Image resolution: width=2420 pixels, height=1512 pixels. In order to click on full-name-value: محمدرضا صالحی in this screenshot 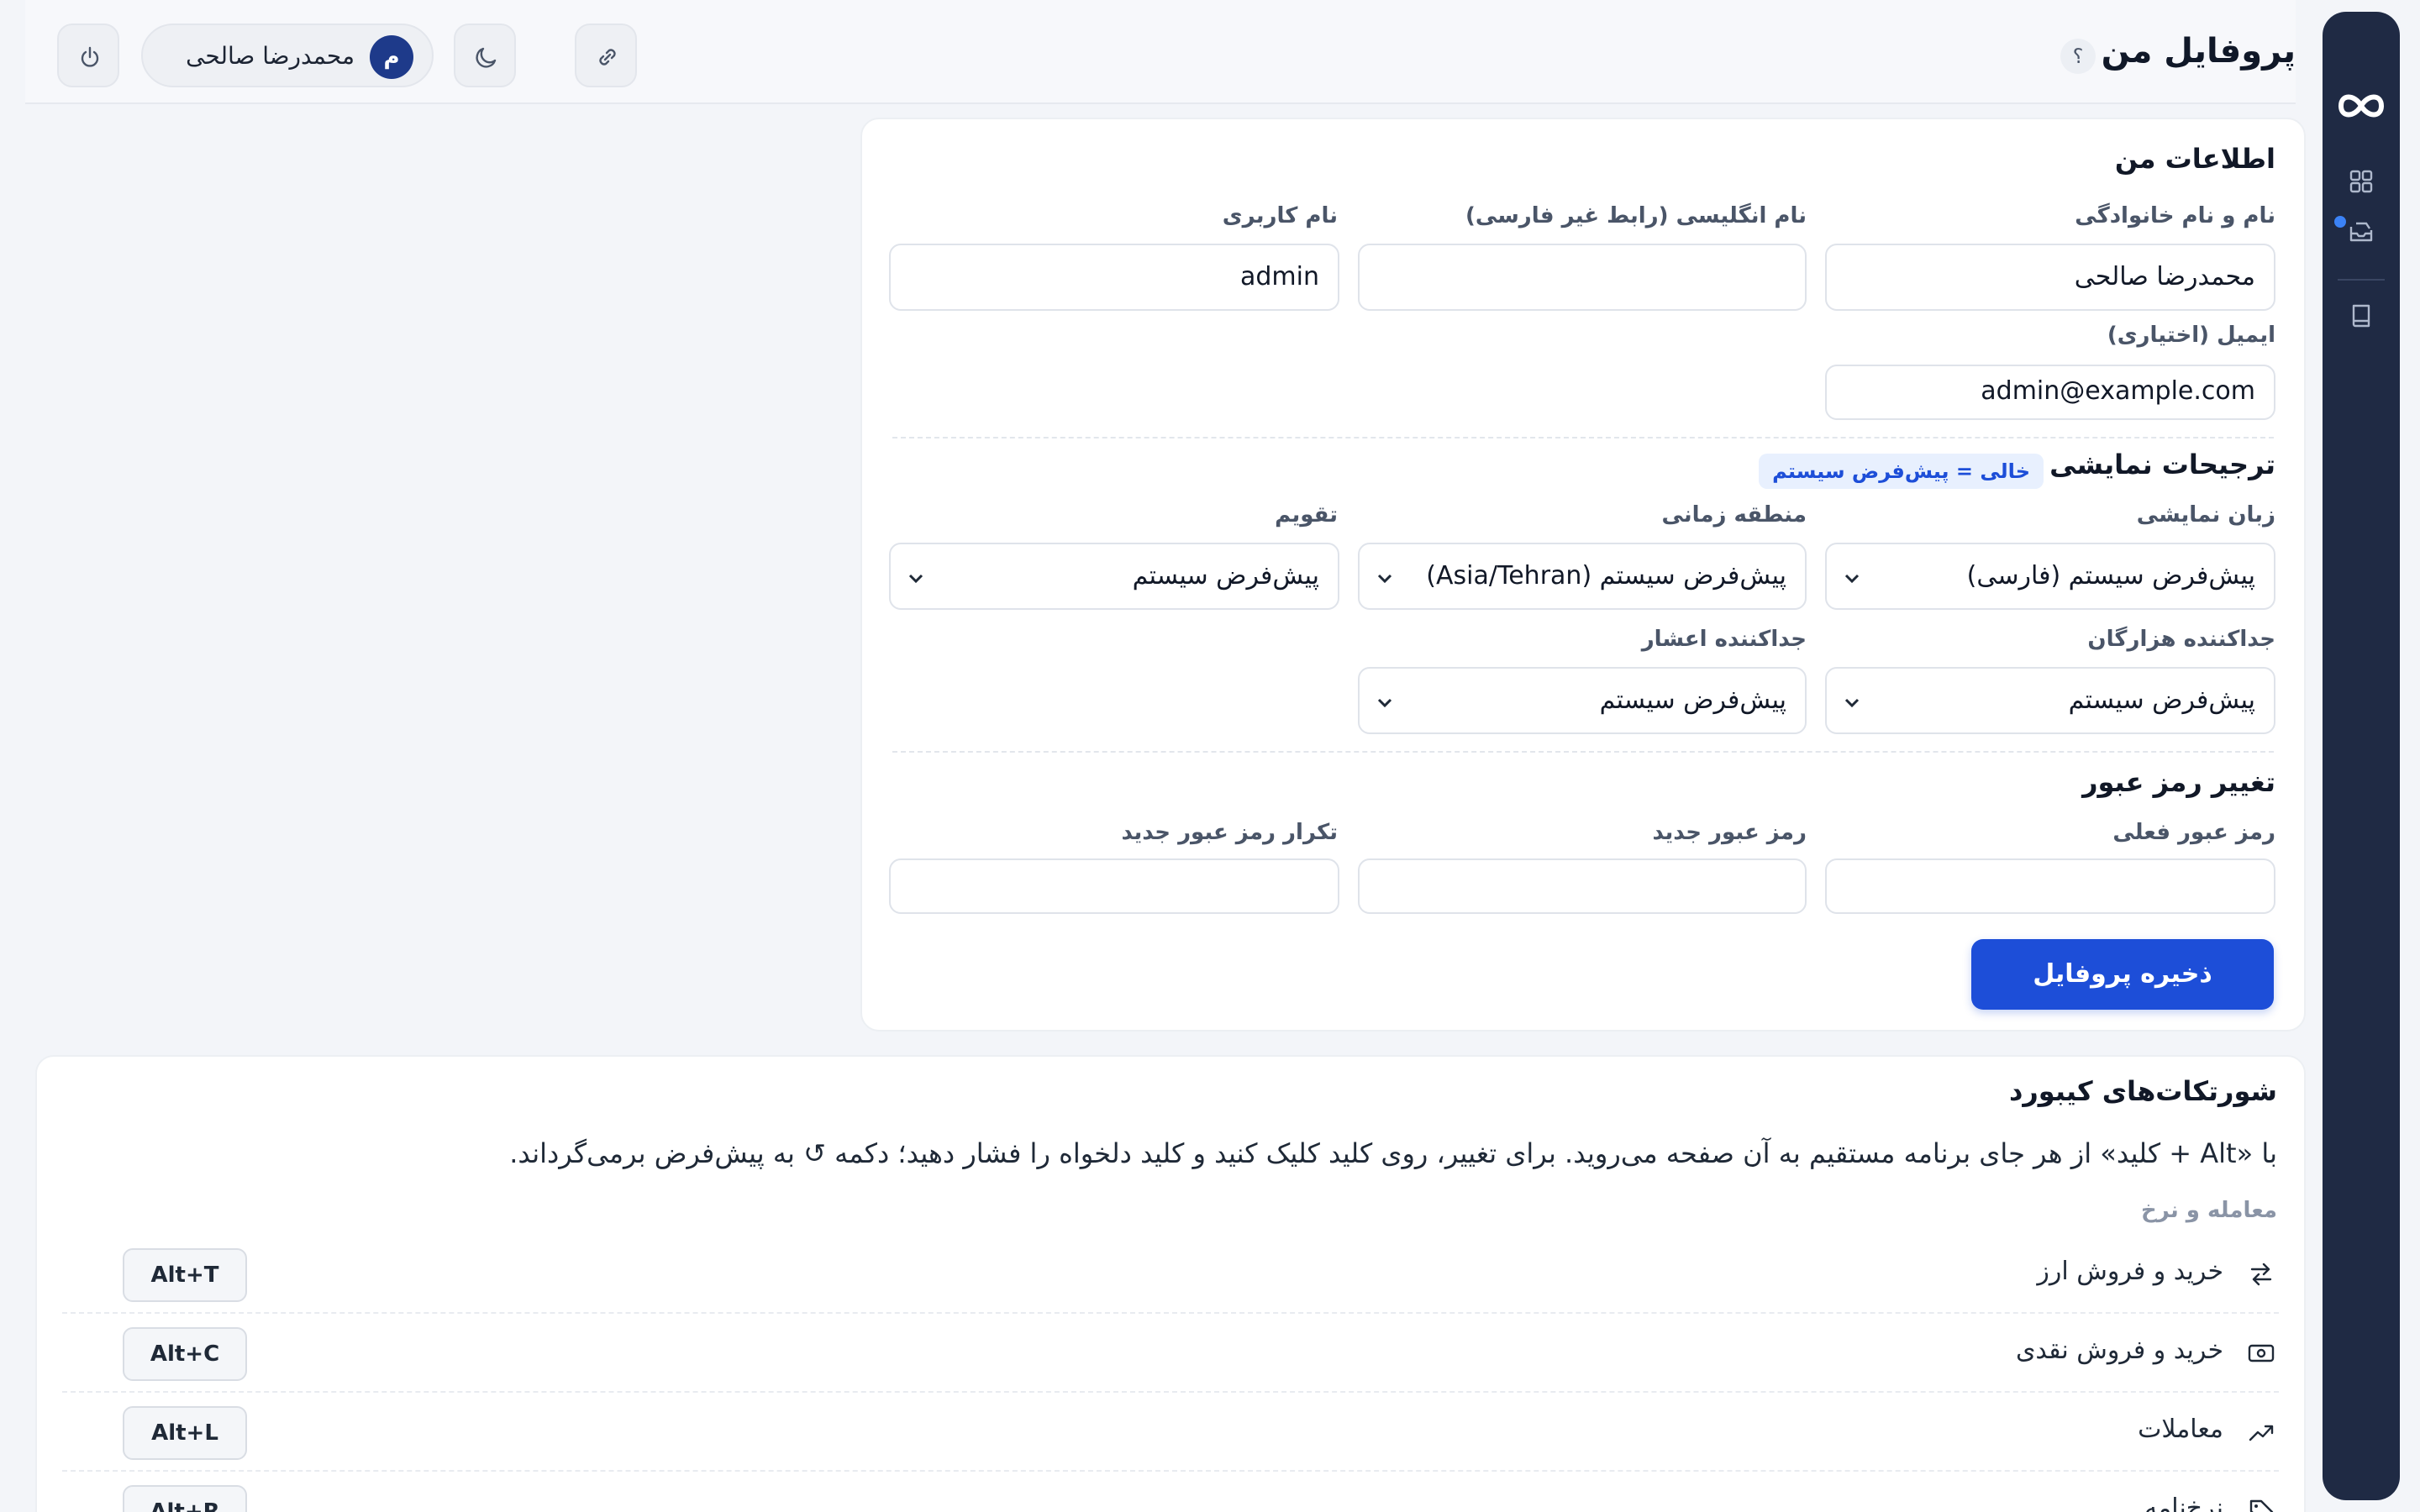, I will do `click(2164, 276)`.